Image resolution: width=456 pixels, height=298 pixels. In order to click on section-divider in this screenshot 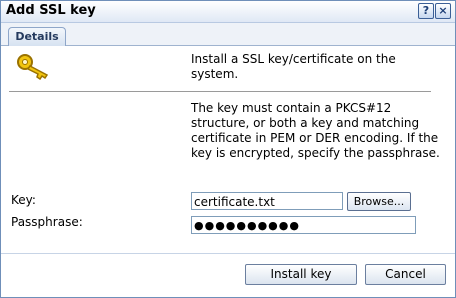, I will do `click(220, 92)`.